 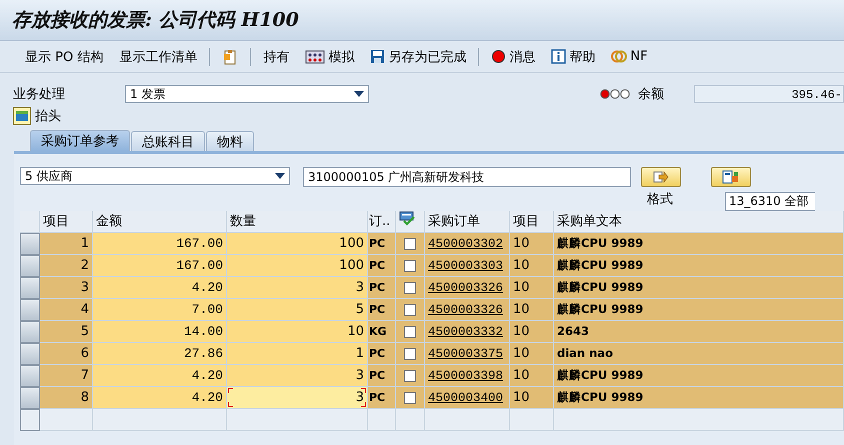 I want to click on header-button, so click(x=22, y=116).